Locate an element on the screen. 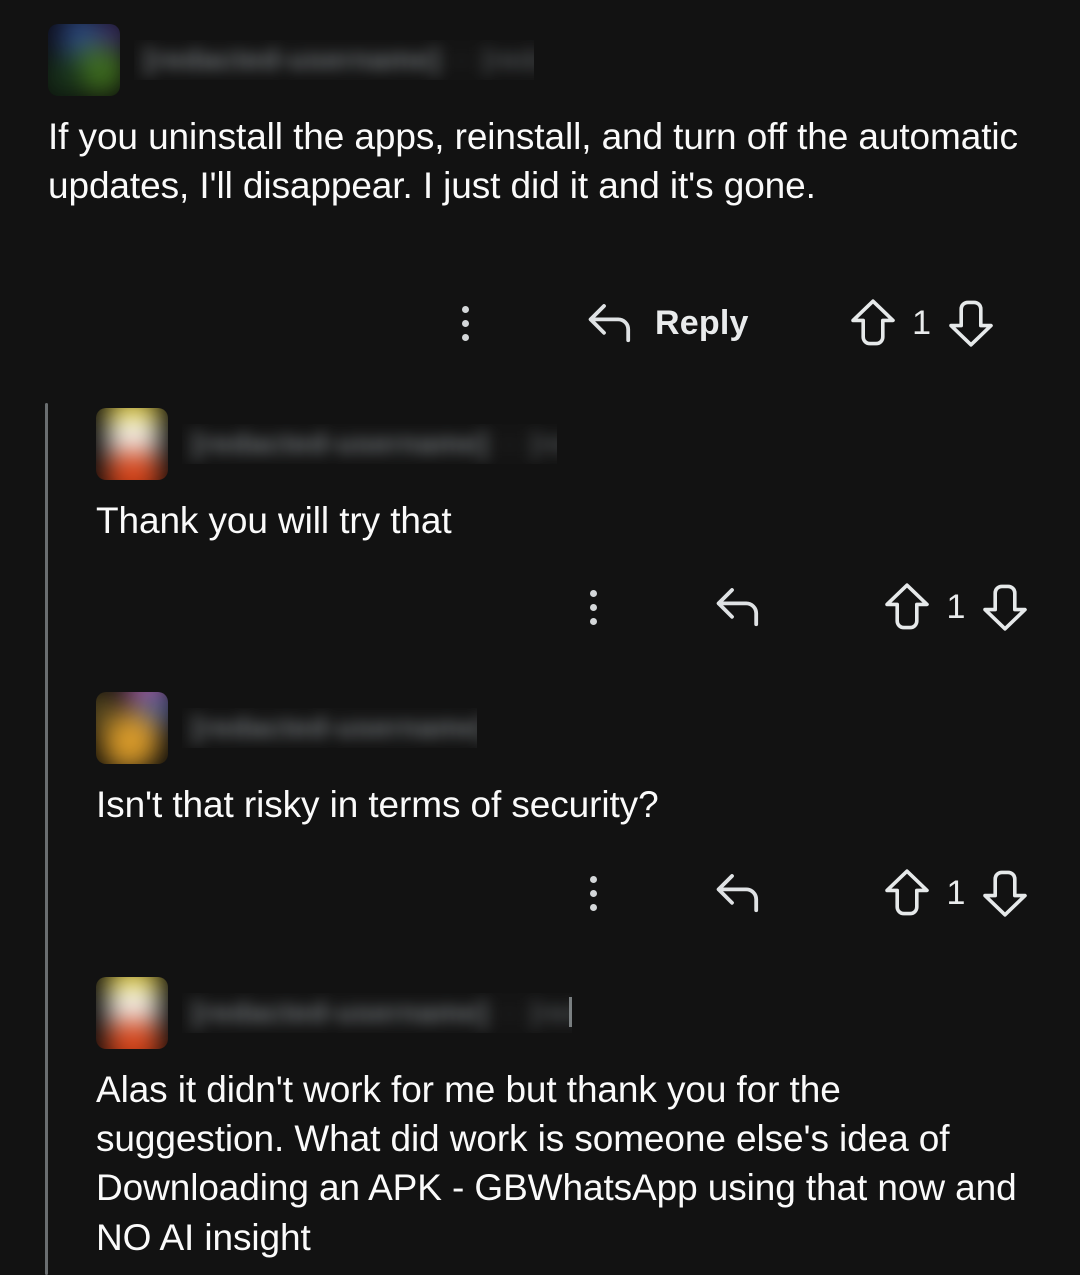 The image size is (1080, 1275). reply-label: Reply is located at coordinates (702, 322).